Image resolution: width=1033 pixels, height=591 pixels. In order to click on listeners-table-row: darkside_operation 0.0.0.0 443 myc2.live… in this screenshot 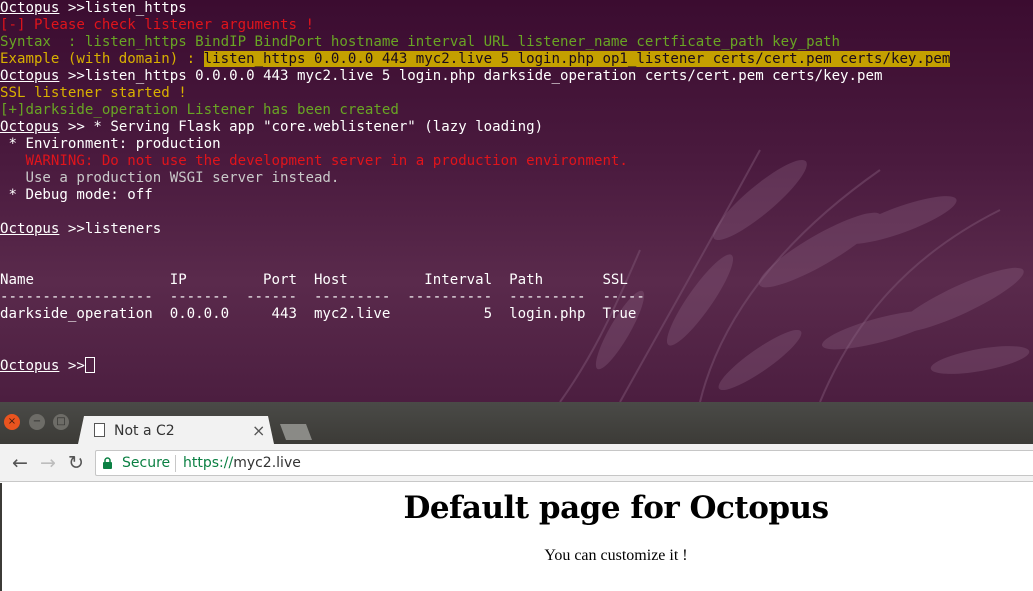, I will do `click(318, 314)`.